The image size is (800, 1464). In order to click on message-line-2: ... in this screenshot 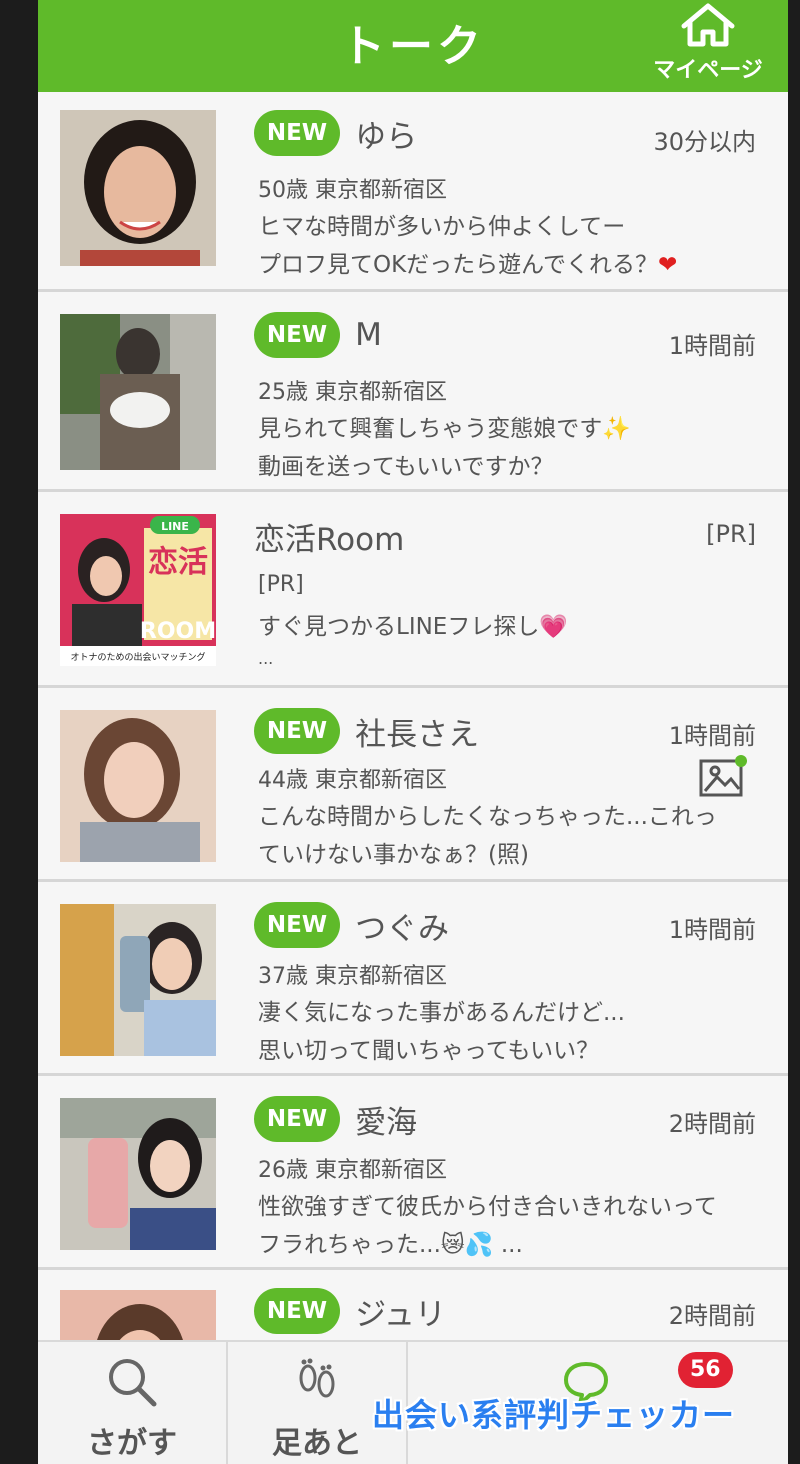, I will do `click(266, 658)`.